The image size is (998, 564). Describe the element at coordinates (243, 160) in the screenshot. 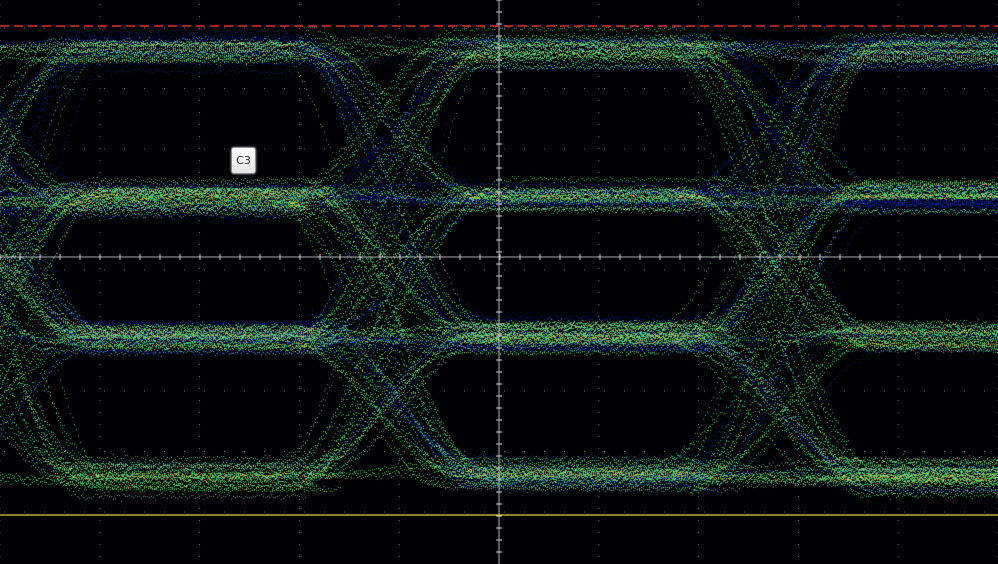

I see `channel-c3-label: C3` at that location.